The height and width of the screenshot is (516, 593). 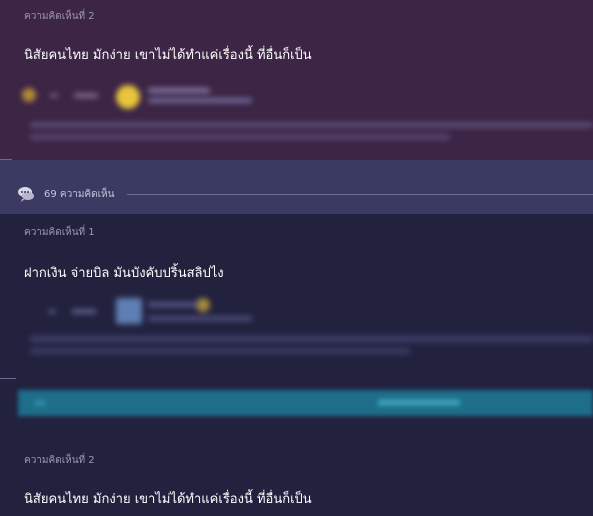 I want to click on comment-count-text: 69 ความคิดเห็น, so click(x=79, y=194).